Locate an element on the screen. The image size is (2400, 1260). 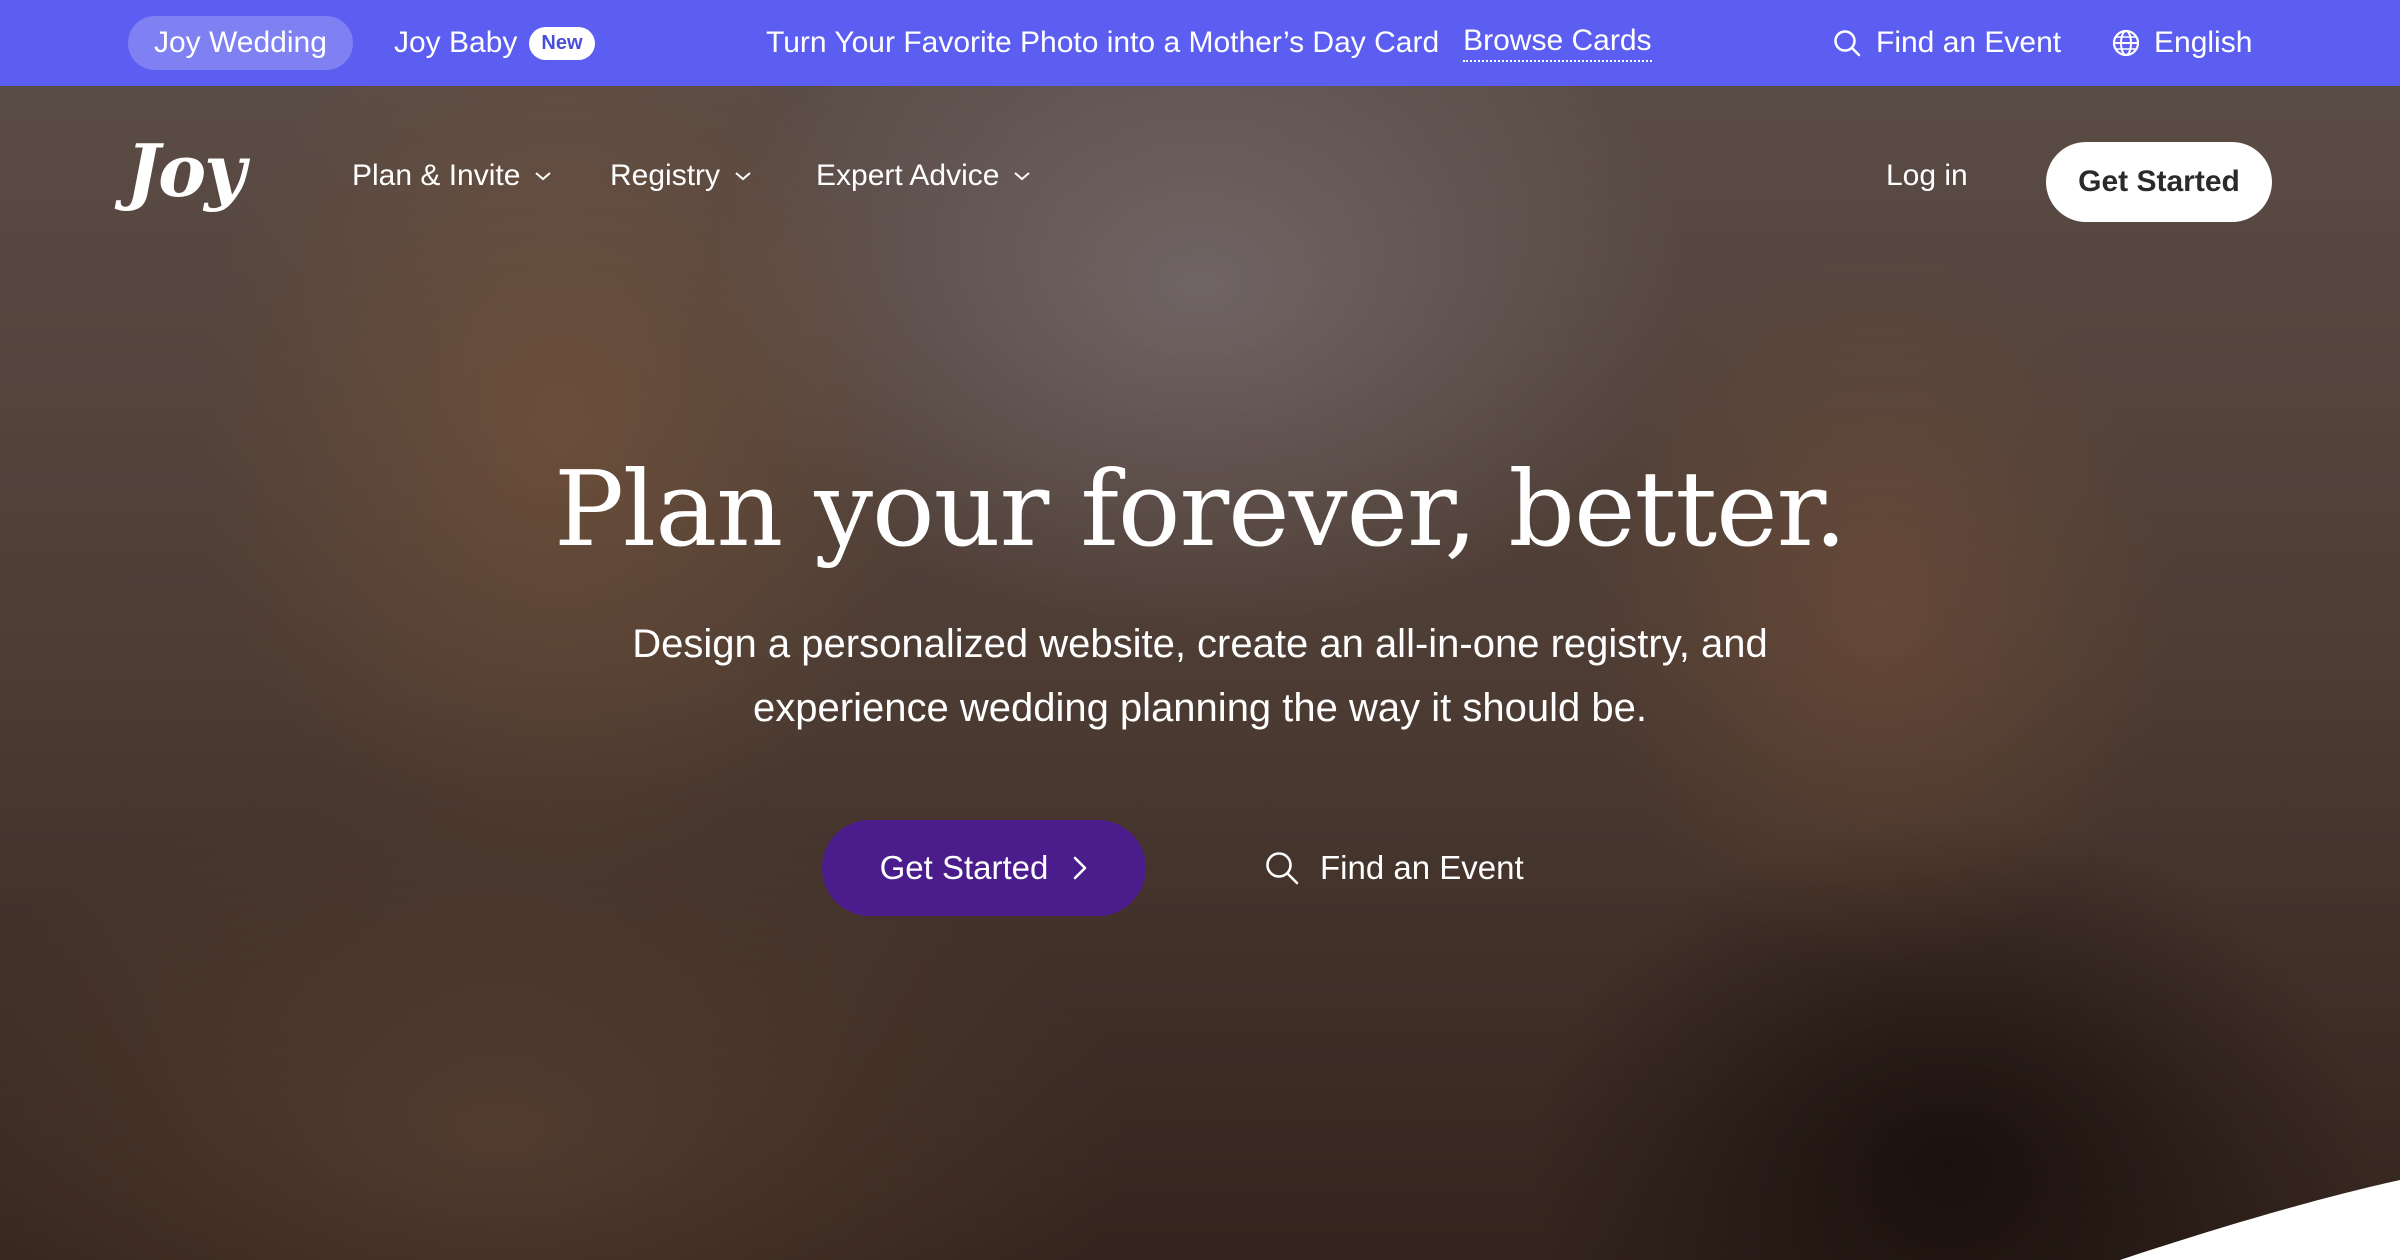
joy-wedding-label: Joy Wedding is located at coordinates (240, 42).